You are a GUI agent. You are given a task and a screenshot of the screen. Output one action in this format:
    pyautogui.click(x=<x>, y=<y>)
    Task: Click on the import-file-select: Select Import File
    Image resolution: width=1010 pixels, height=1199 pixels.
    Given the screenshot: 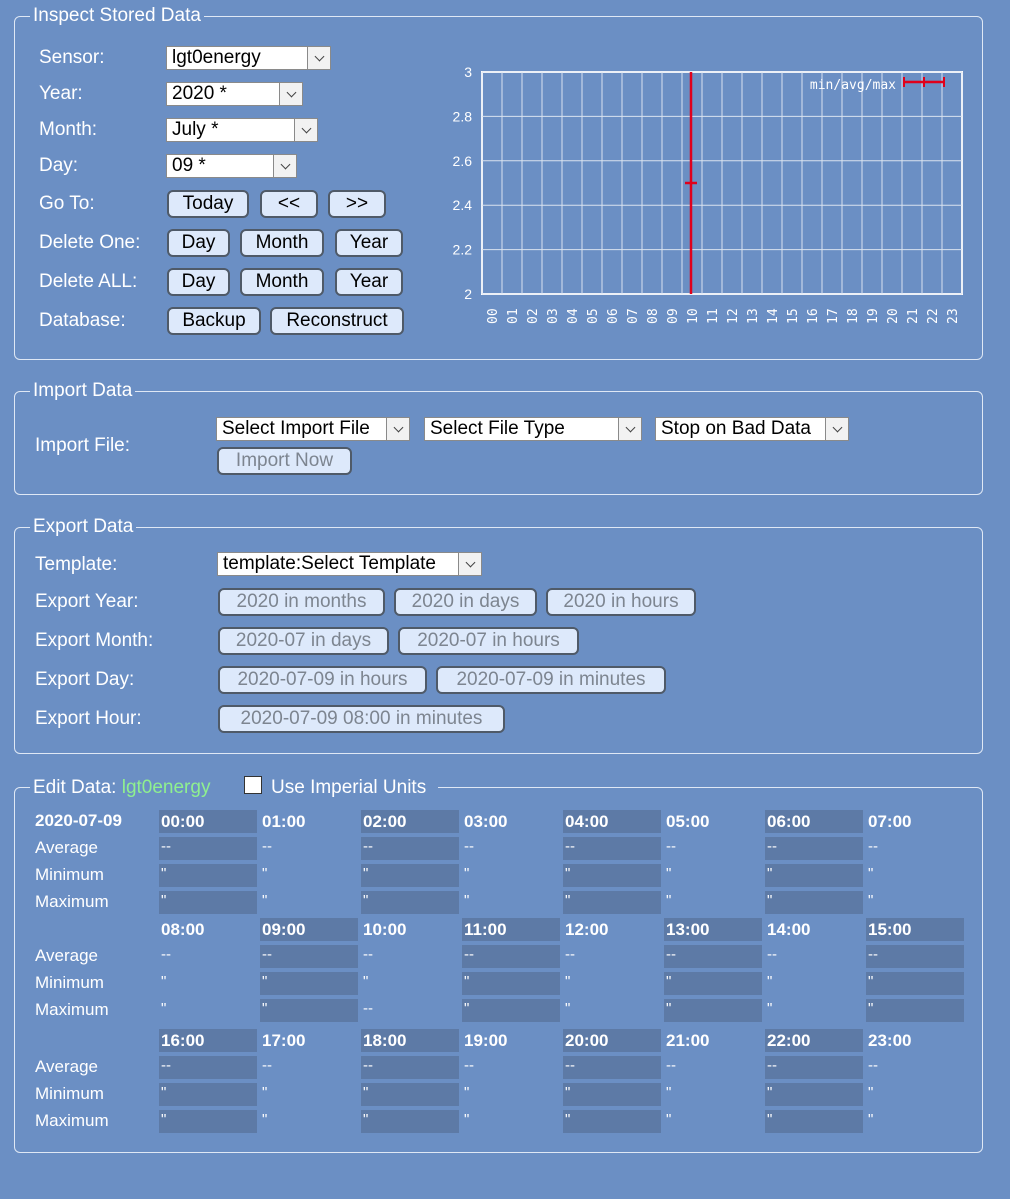 What is the action you would take?
    pyautogui.click(x=313, y=429)
    